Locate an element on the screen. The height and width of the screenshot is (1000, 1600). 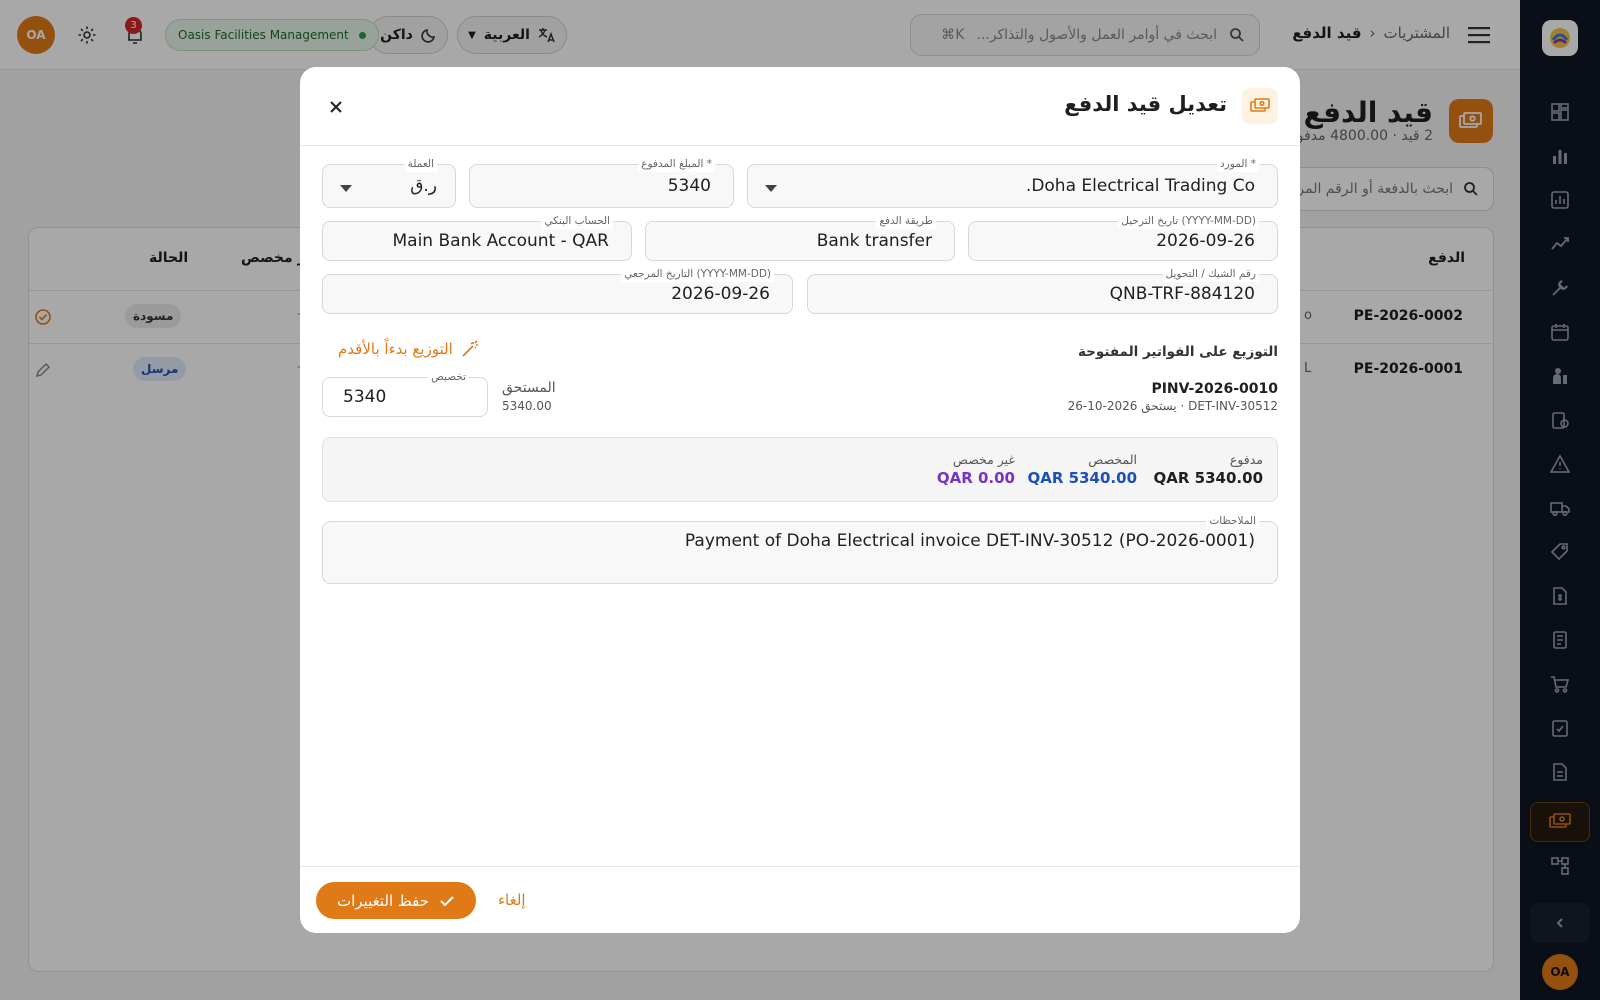
save-changes-button: حفظ التغييرات is located at coordinates (396, 900).